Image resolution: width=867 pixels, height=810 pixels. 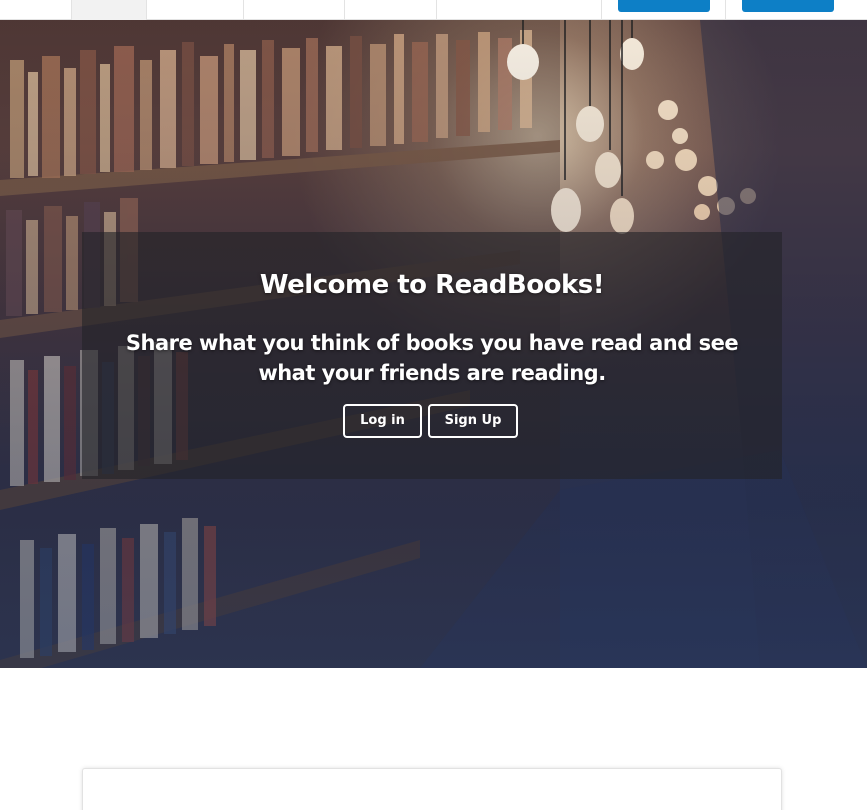 What do you see at coordinates (108, 10) in the screenshot?
I see `nav-tab-home` at bounding box center [108, 10].